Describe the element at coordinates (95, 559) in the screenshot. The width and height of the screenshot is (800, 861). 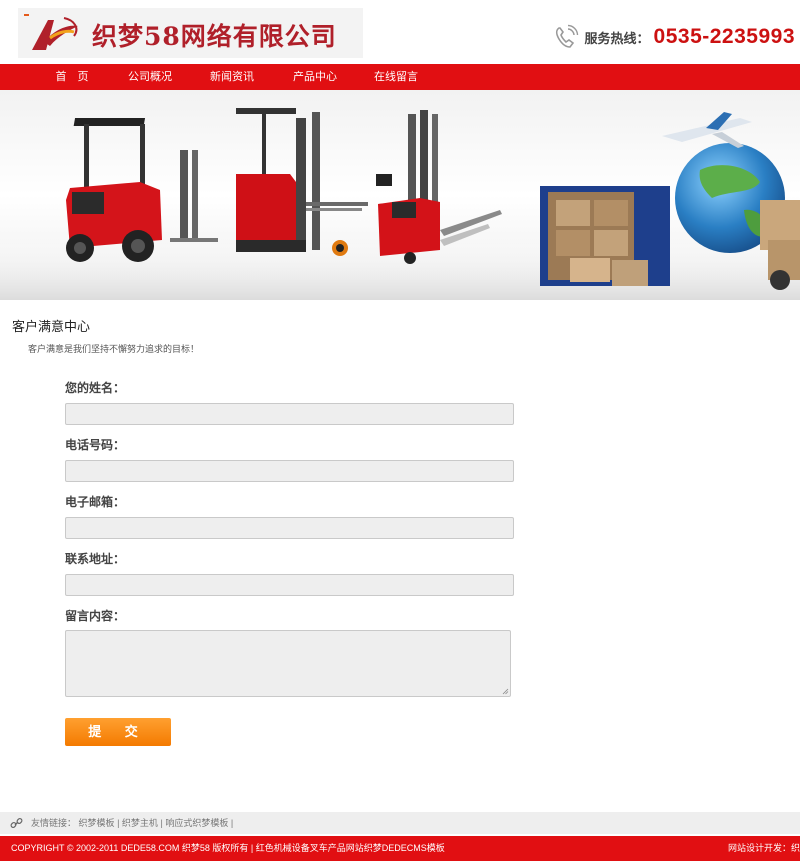
I see `address-label: 联系地址：` at that location.